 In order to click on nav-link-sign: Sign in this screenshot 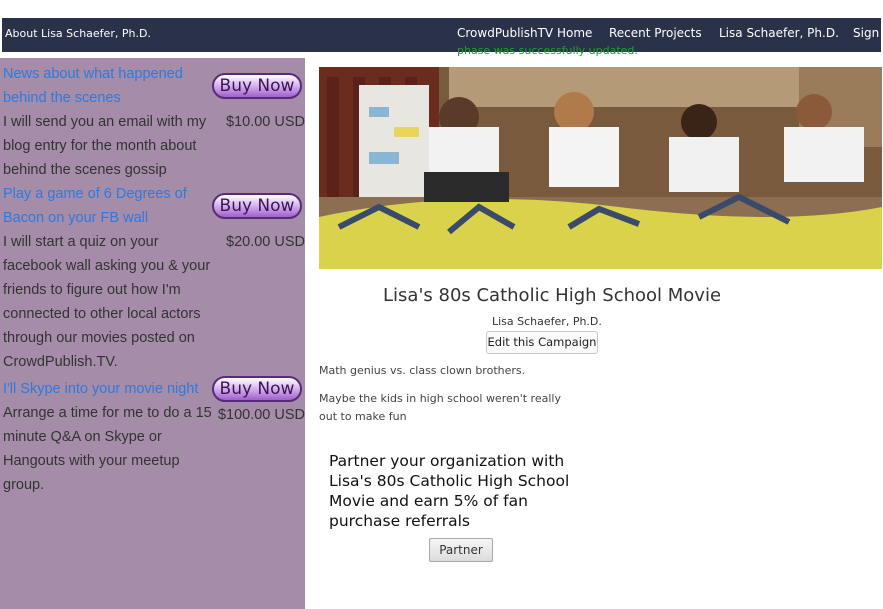, I will do `click(866, 33)`.